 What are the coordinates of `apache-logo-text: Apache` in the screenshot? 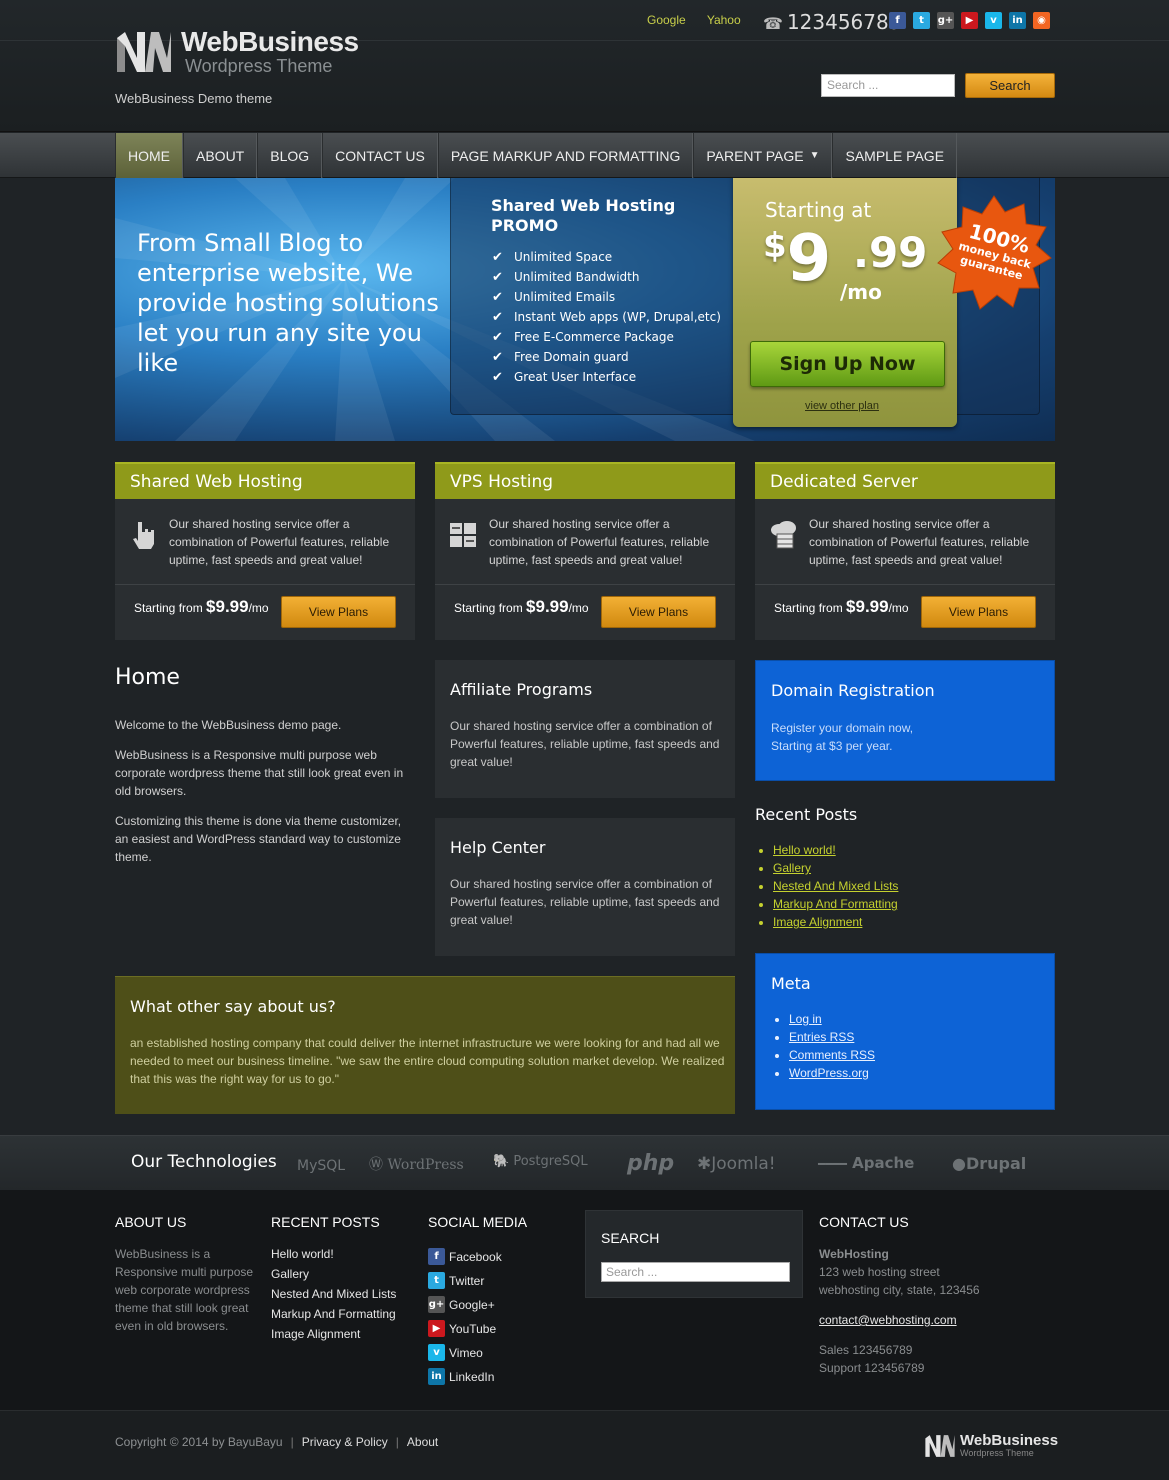 It's located at (883, 1163).